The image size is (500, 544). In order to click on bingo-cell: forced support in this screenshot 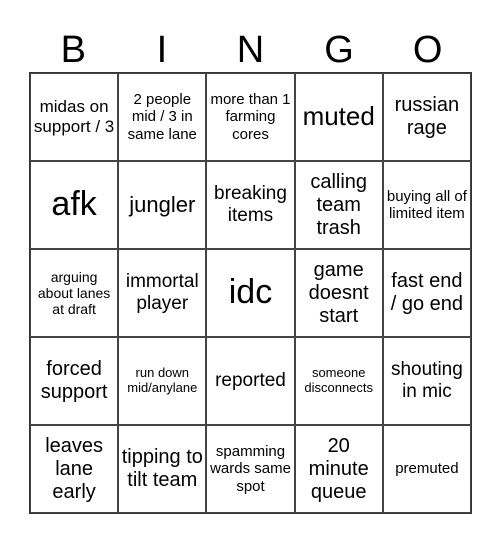, I will do `click(74, 381)`.